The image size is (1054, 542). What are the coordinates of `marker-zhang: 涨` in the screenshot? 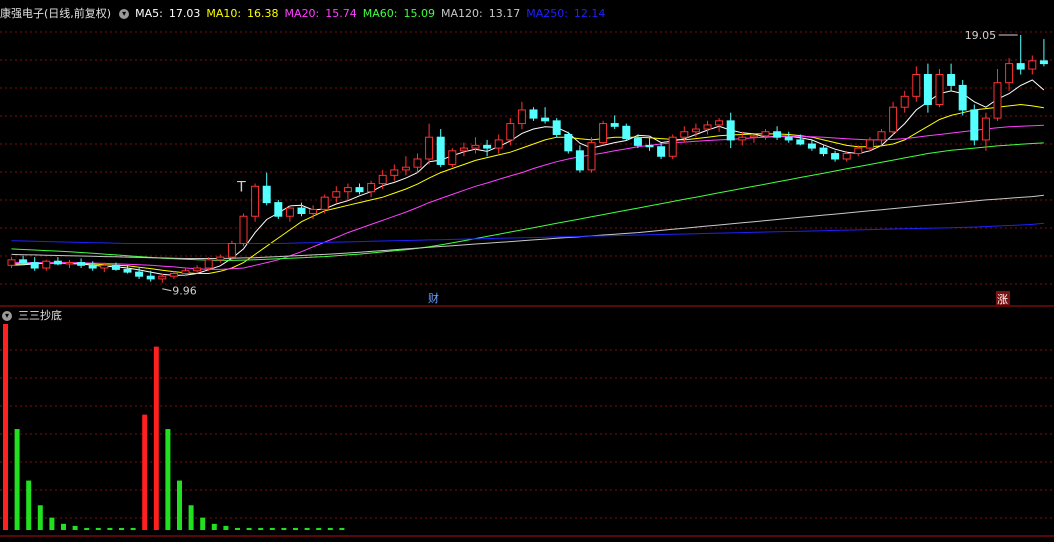 It's located at (1002, 299).